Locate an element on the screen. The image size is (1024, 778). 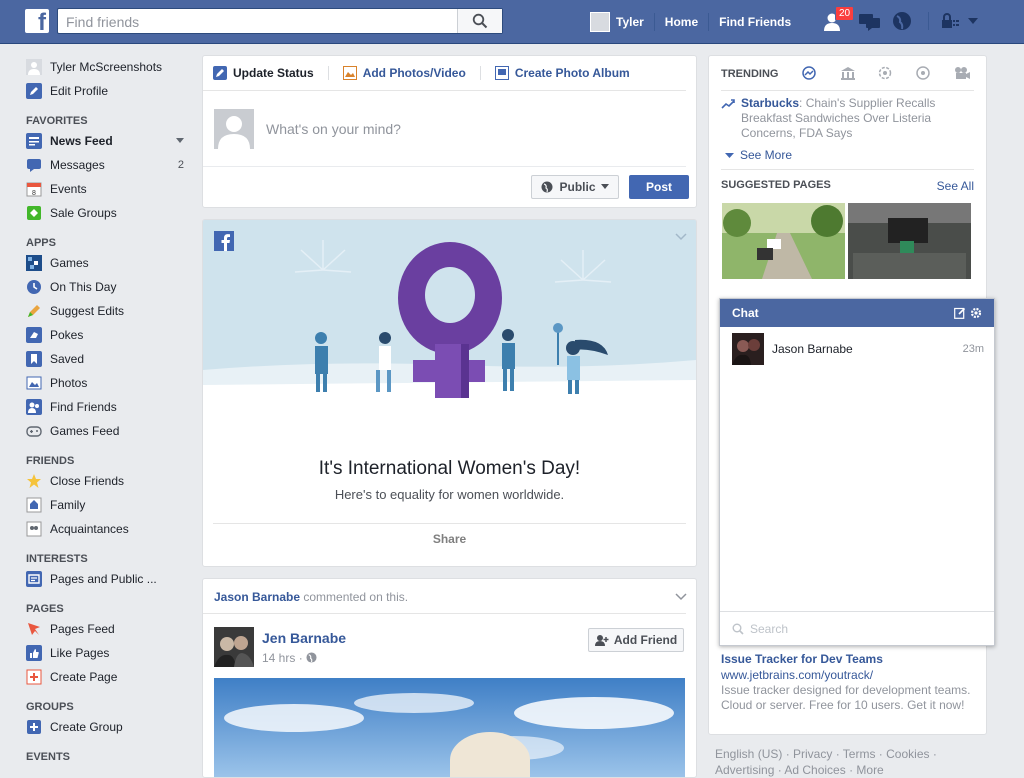
sidebar-item-create-group: Create Group is located at coordinates (106, 727).